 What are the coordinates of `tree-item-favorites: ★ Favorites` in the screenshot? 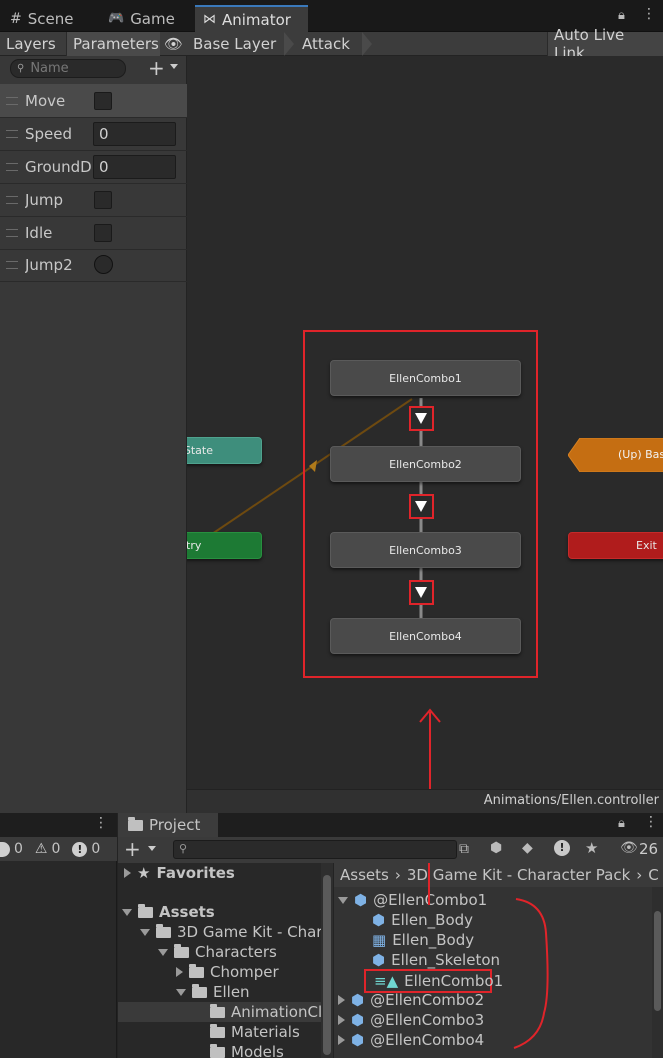 It's located at (179, 873).